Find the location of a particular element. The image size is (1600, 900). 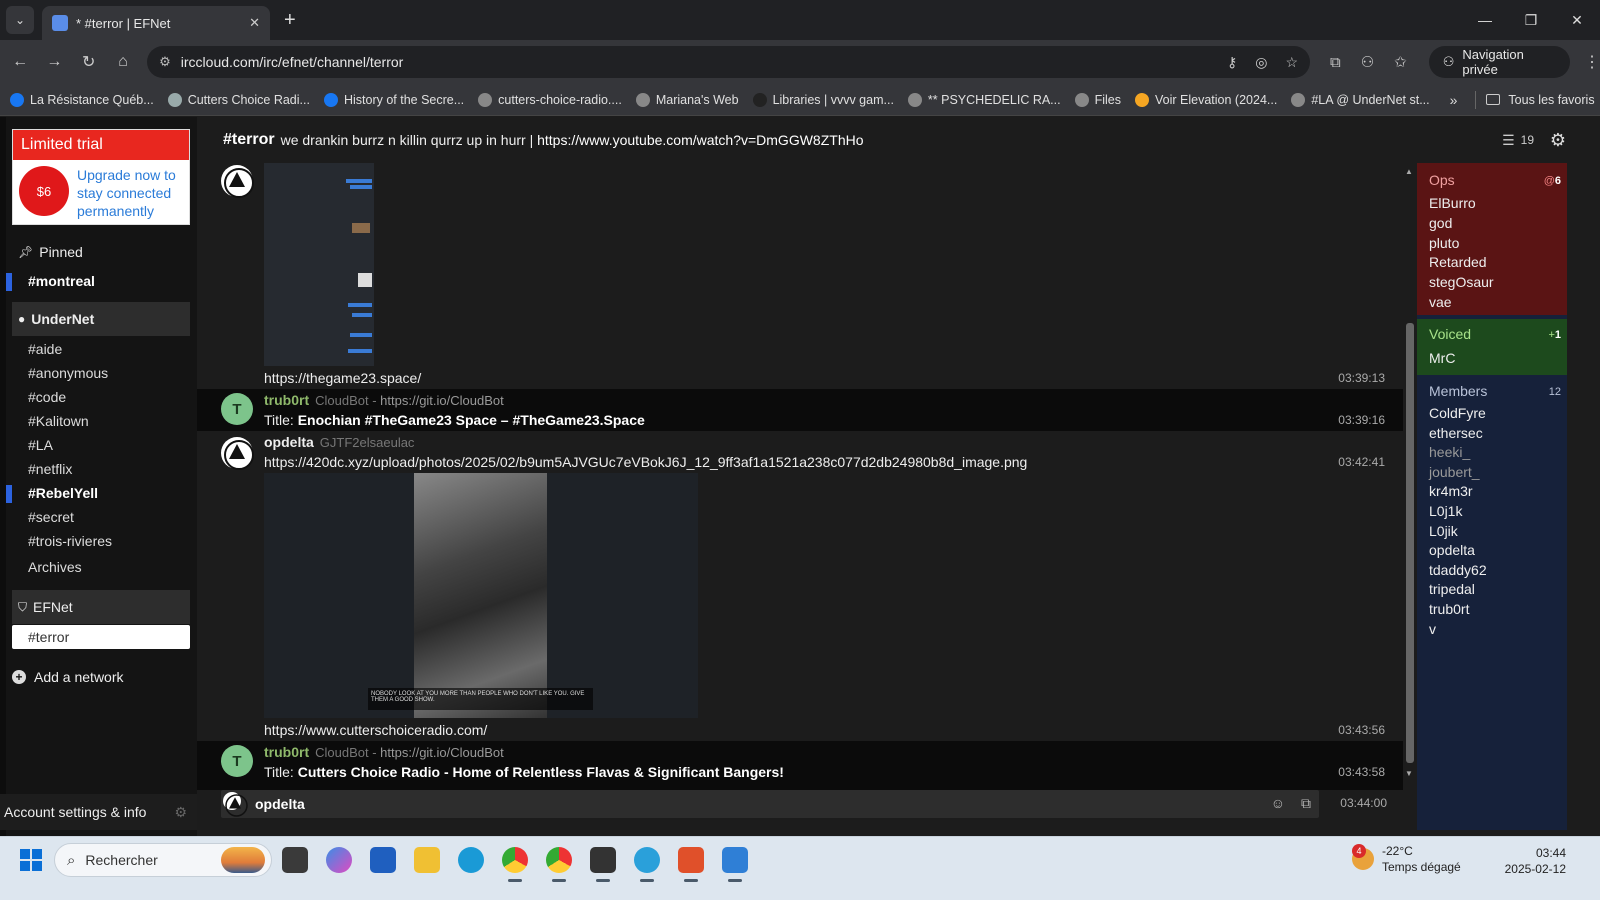

message-link: https://thegame23.space/ is located at coordinates (342, 378).